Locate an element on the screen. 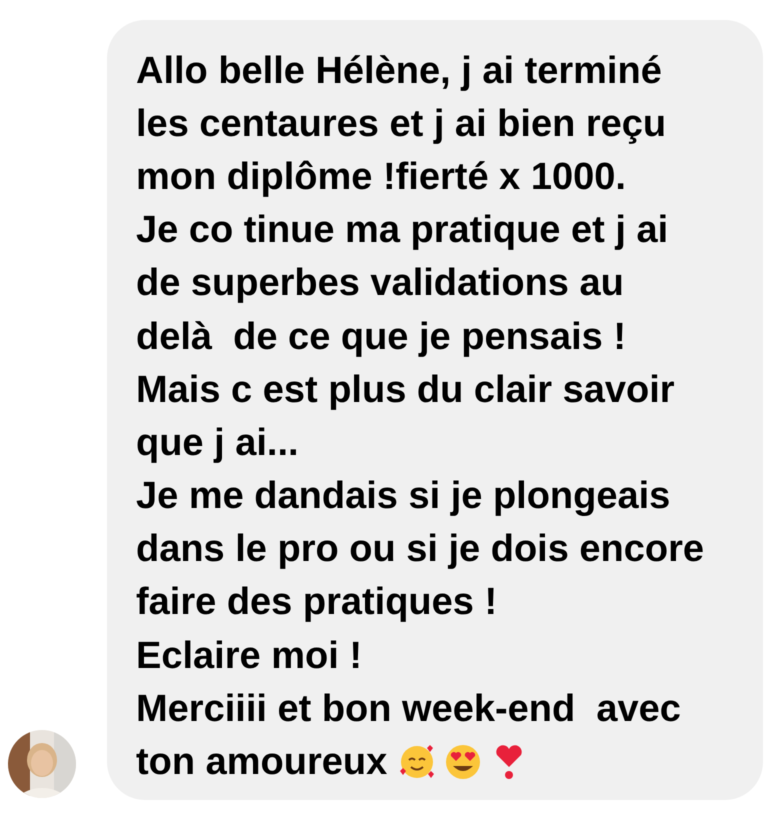  message-line: faire des pratiques ! is located at coordinates (317, 602).